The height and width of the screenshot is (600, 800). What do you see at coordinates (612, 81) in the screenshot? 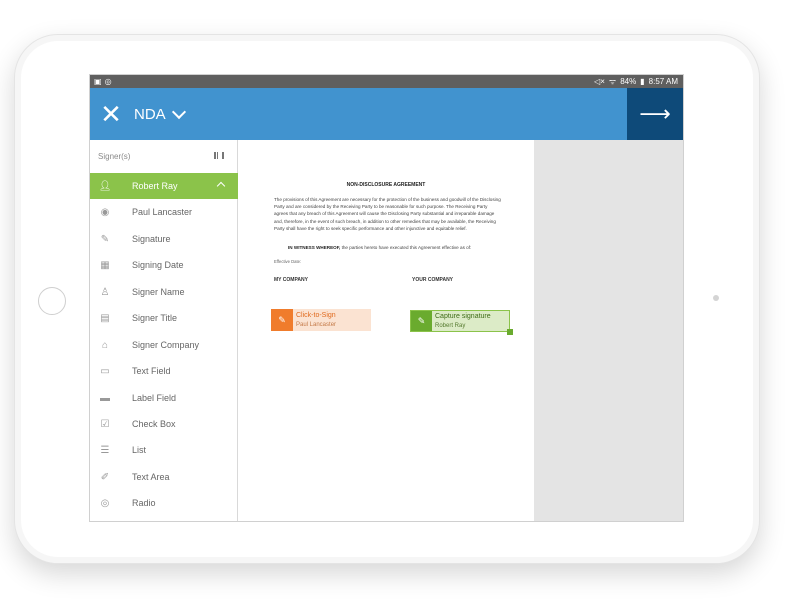
I see `wifi-icon: ᯤ` at bounding box center [612, 81].